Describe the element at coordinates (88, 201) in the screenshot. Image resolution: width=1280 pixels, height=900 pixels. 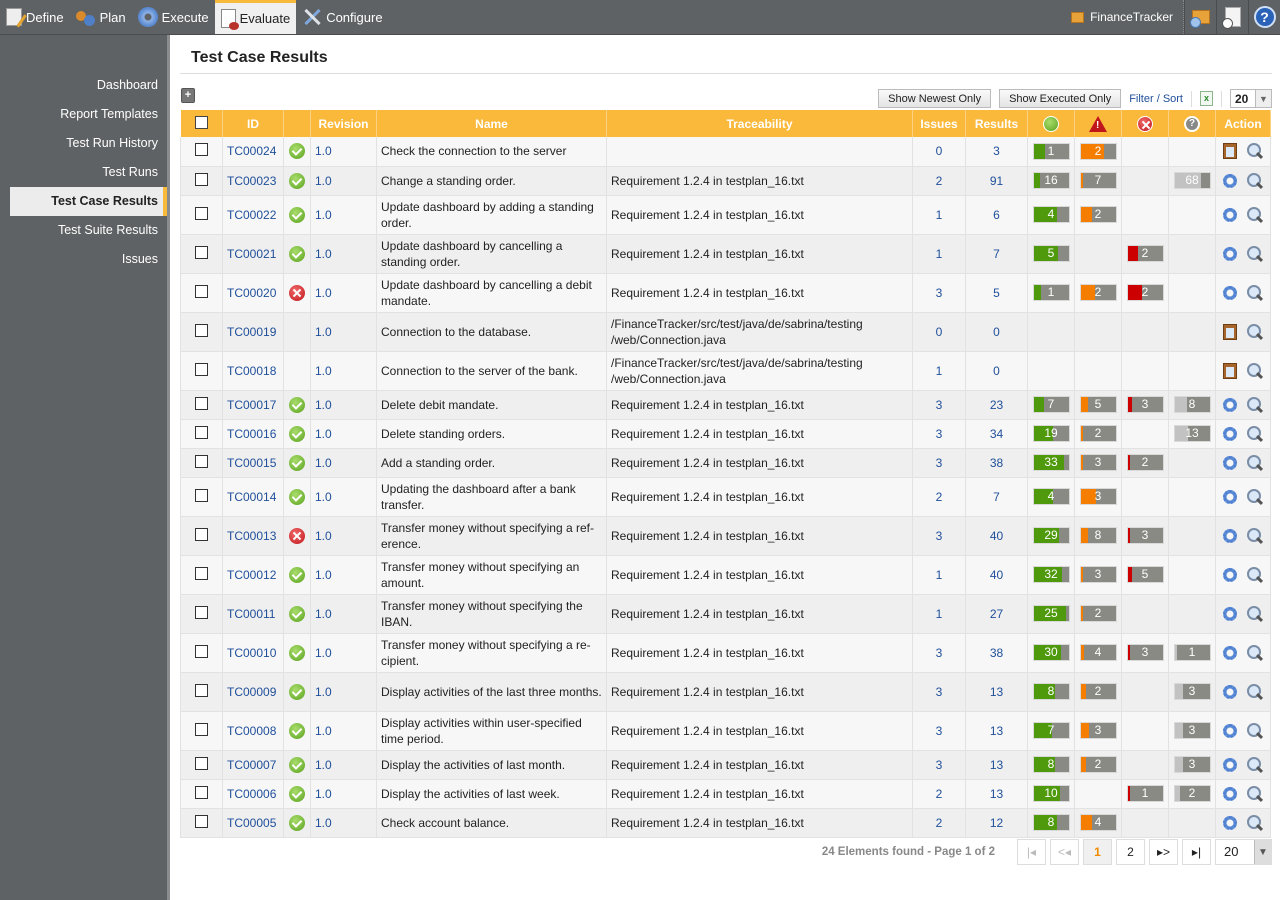
I see `sidebar-item-test-case-results: Test Case Results` at that location.